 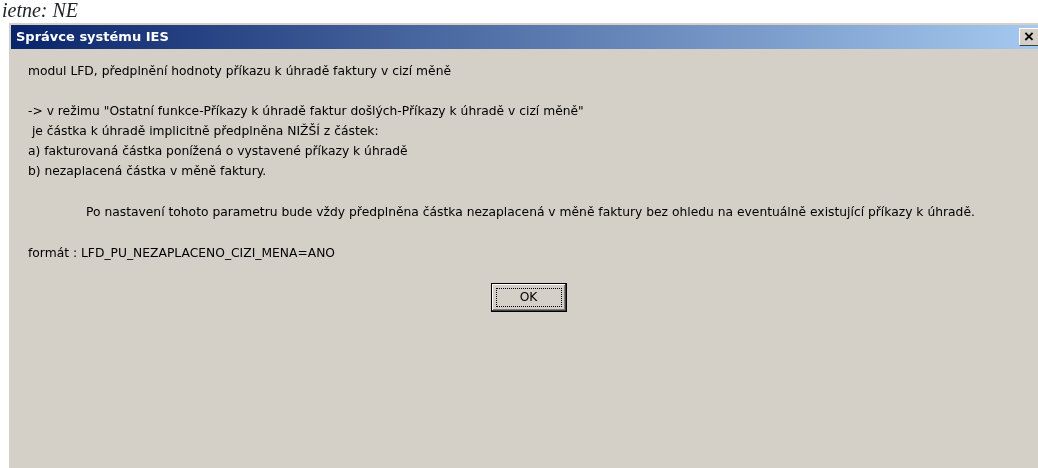 What do you see at coordinates (240, 71) in the screenshot?
I see `message-text: modul LFD, předplnění hodnoty příkazu k úhradě faktury v cizí měně` at bounding box center [240, 71].